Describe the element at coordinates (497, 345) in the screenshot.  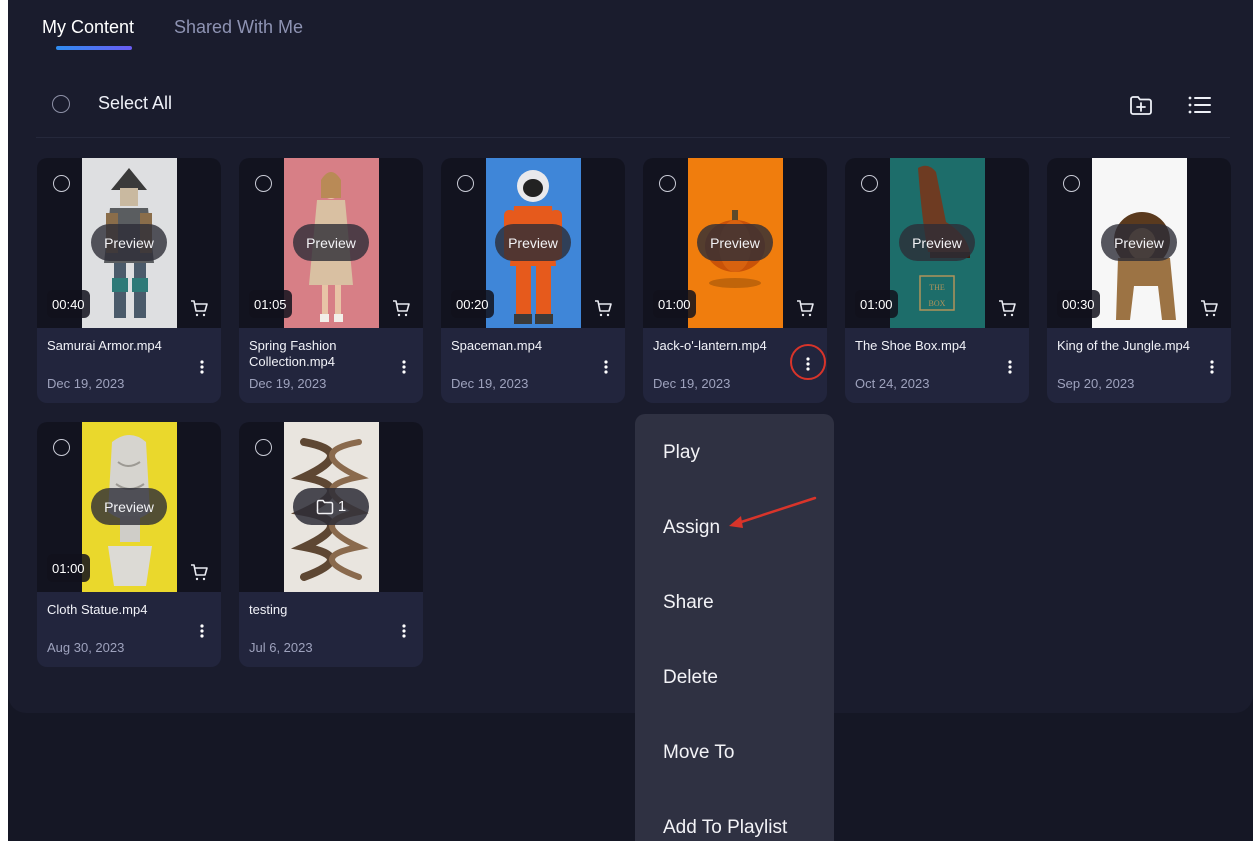
I see `card-title: Spaceman.mp4` at that location.